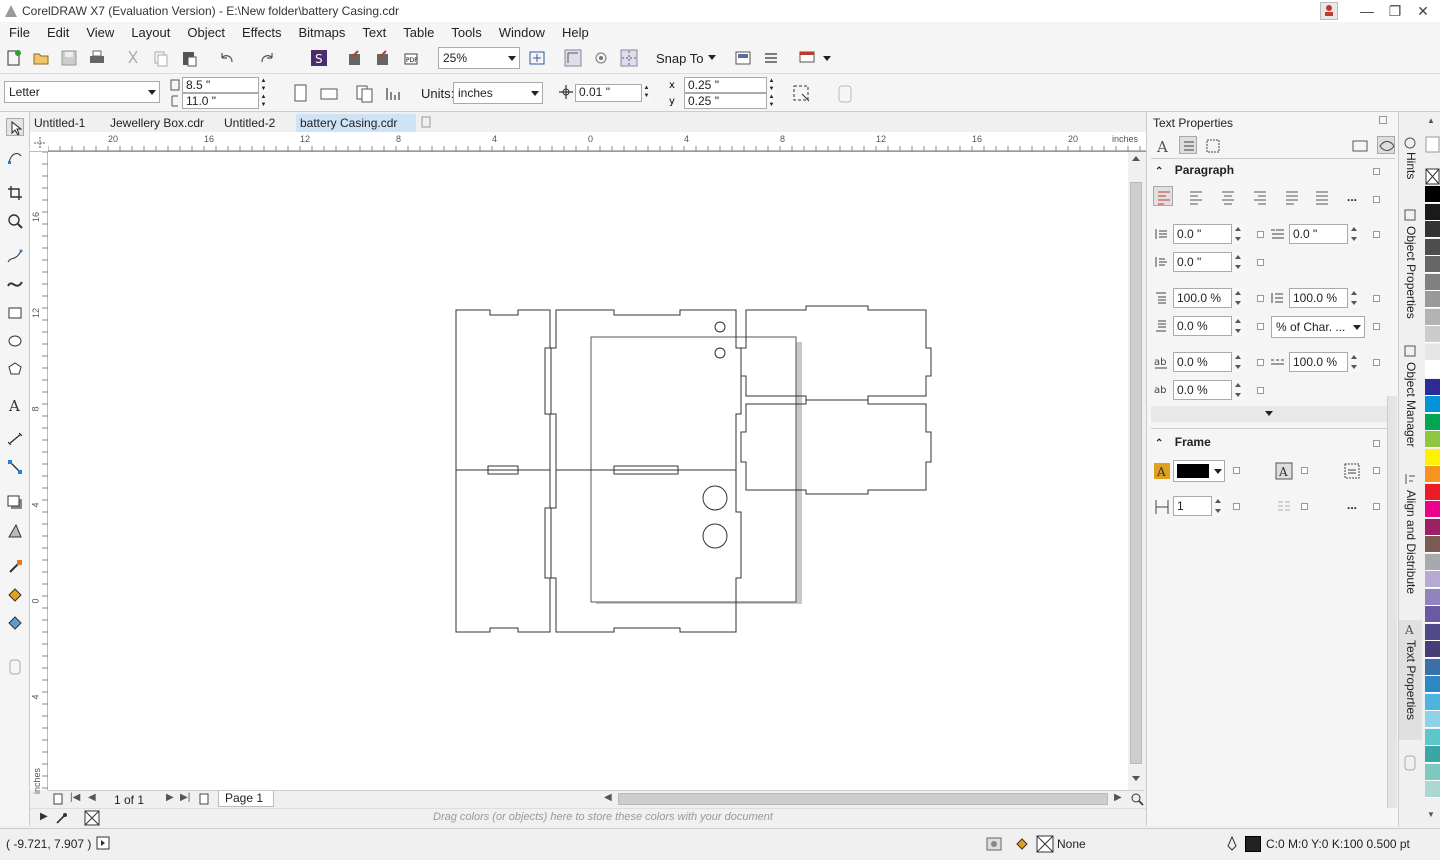 Image resolution: width=1440 pixels, height=860 pixels. What do you see at coordinates (15, 467) in the screenshot?
I see `connector-tool-icon` at bounding box center [15, 467].